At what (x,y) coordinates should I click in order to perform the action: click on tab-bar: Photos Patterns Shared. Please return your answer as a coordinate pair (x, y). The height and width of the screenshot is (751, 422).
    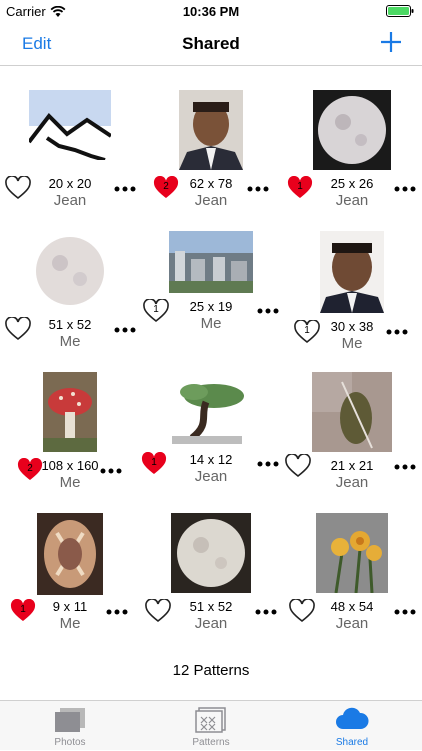
    Looking at the image, I should click on (211, 725).